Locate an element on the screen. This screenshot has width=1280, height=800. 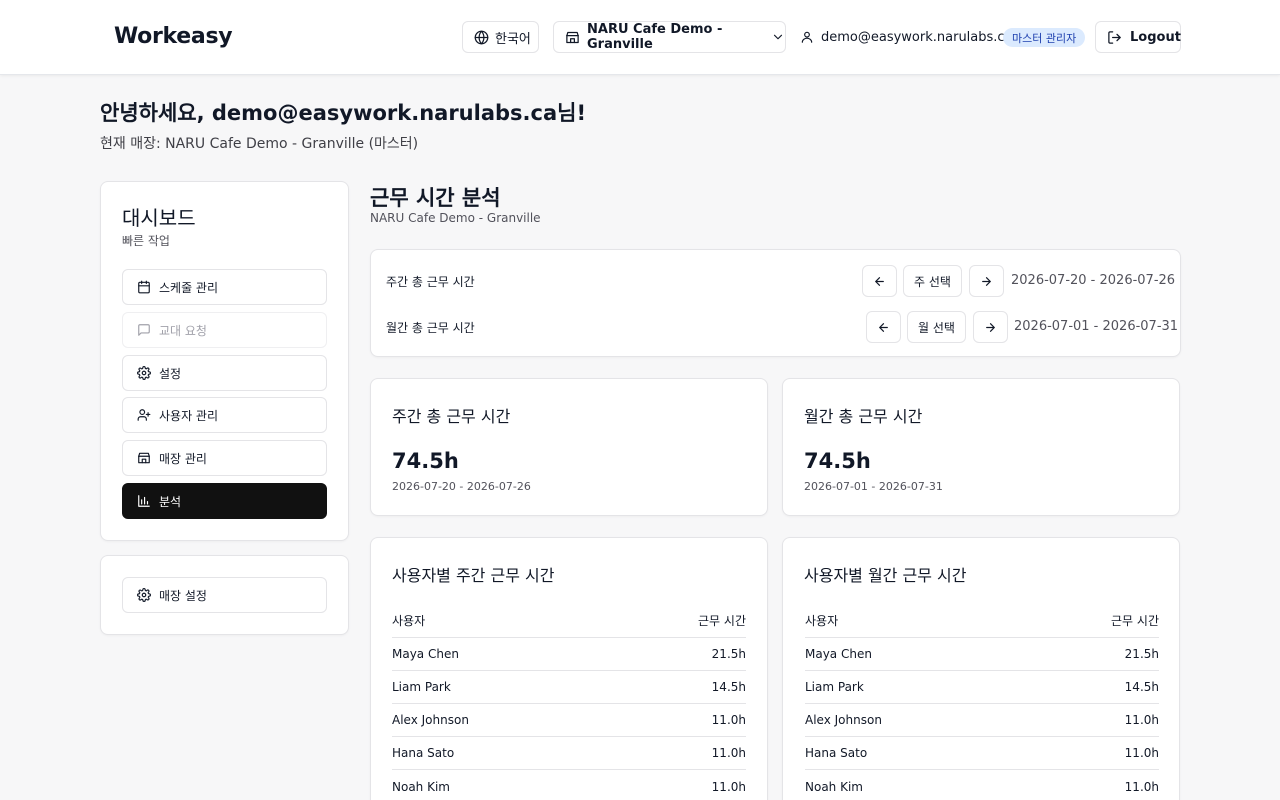
language-label: 한국어 is located at coordinates (513, 39).